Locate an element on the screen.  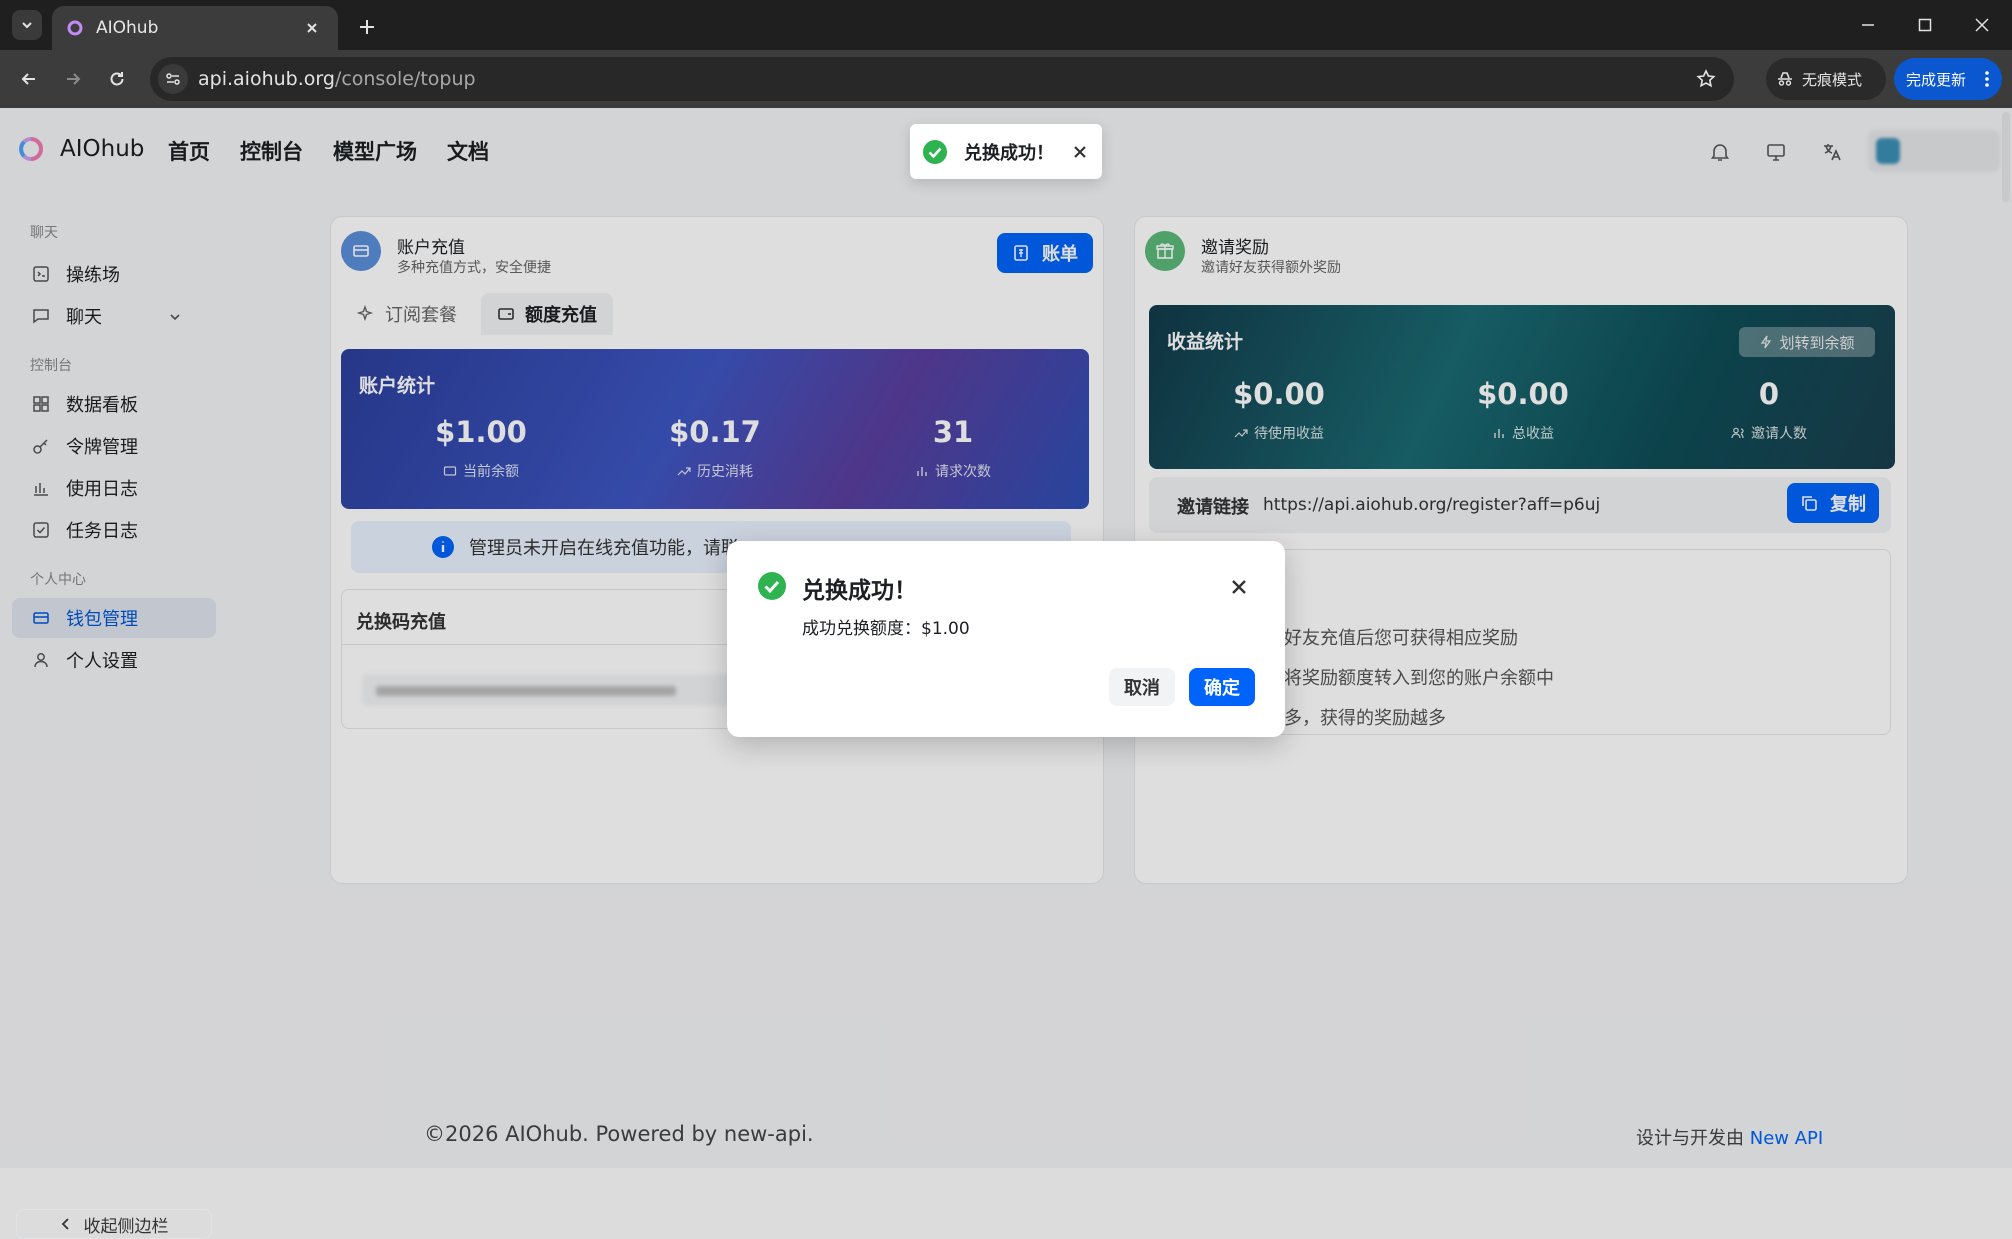
page-scrollbar is located at coordinates (2006, 157).